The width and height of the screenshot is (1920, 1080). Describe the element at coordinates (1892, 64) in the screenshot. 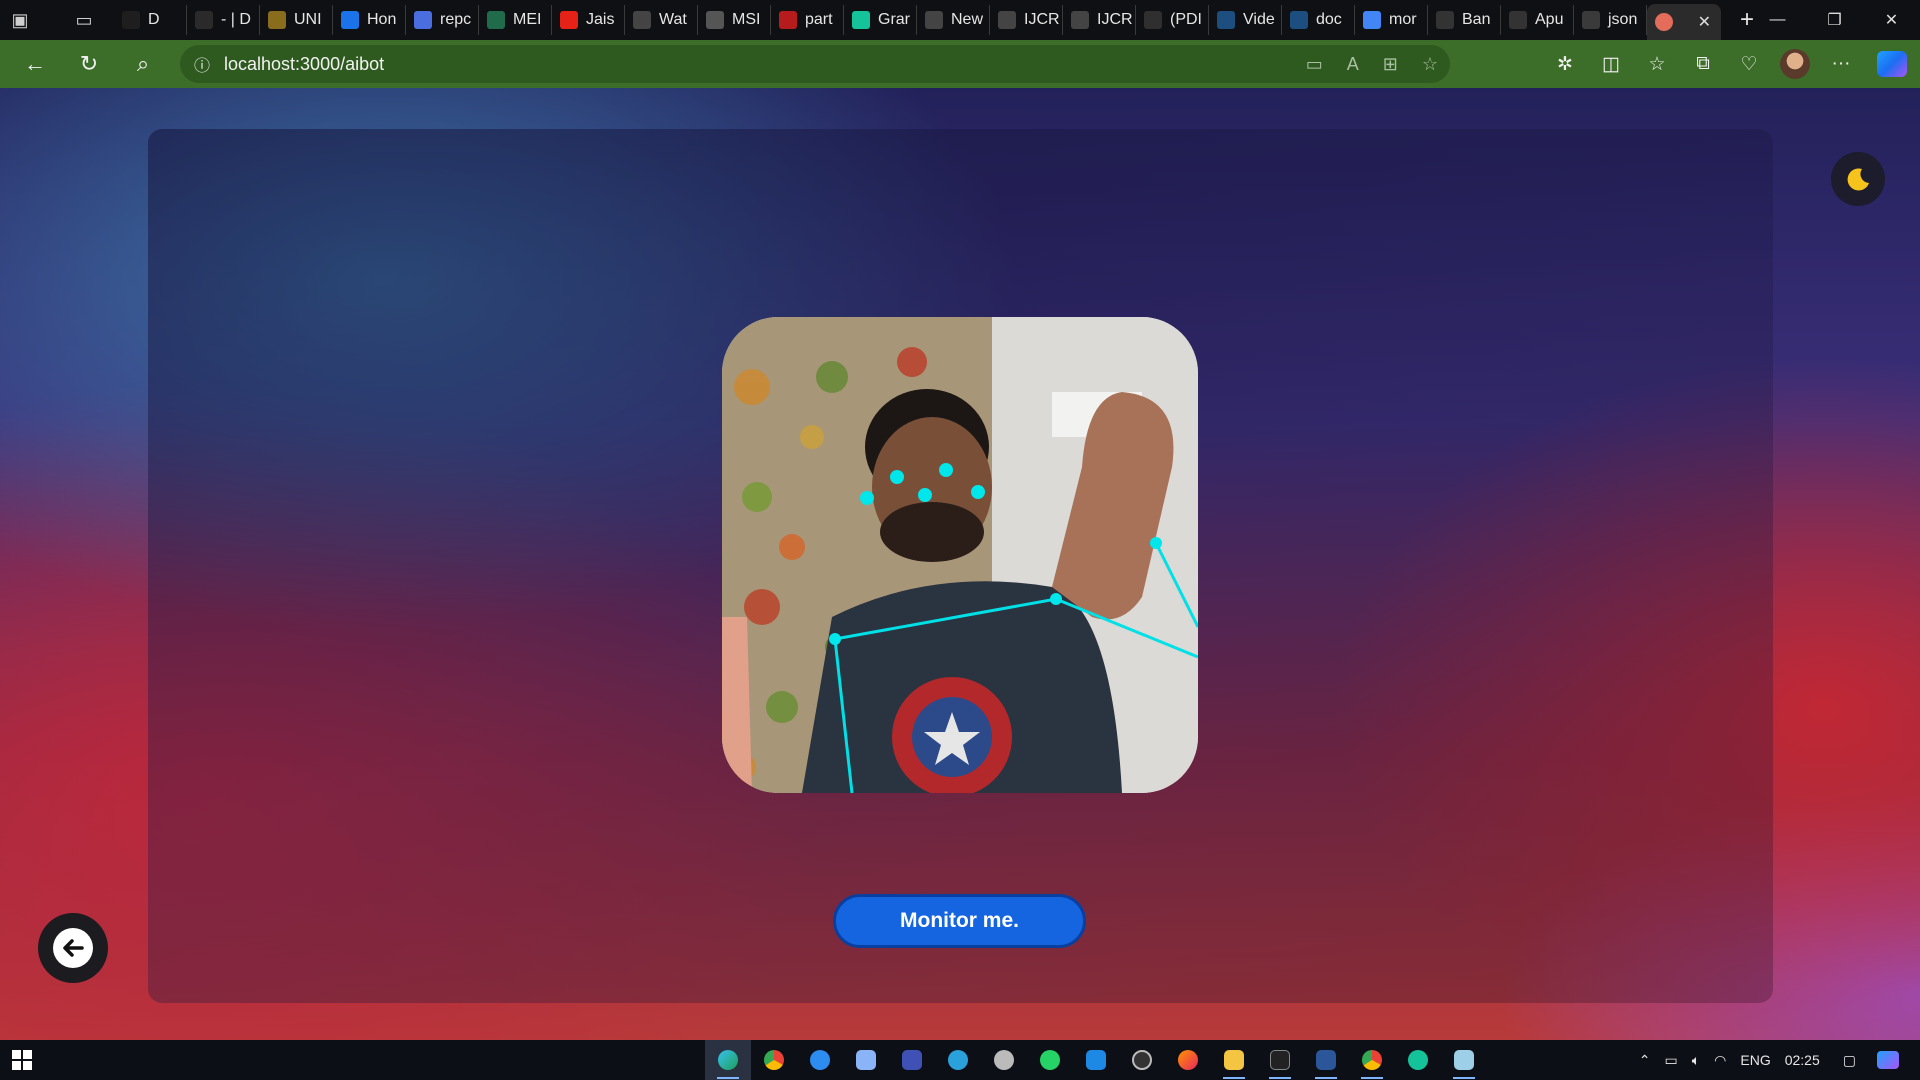

I see `copilot-icon` at that location.